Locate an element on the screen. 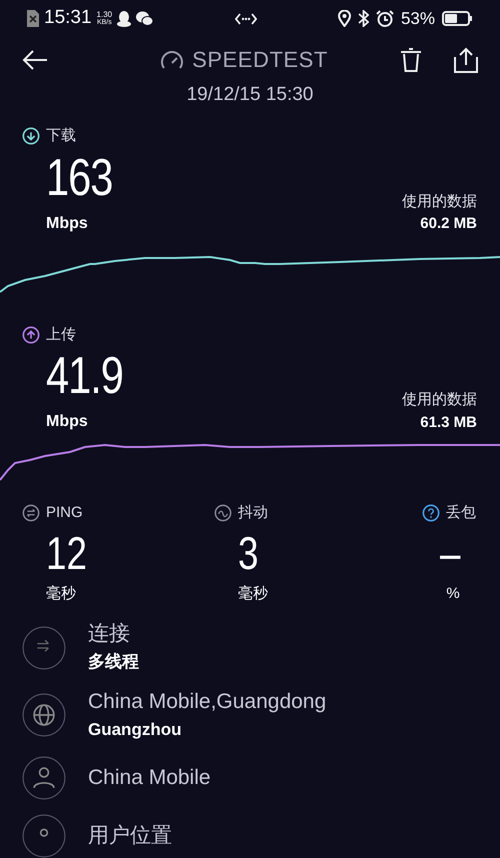 This screenshot has height=858, width=500. gauge-icon is located at coordinates (172, 60).